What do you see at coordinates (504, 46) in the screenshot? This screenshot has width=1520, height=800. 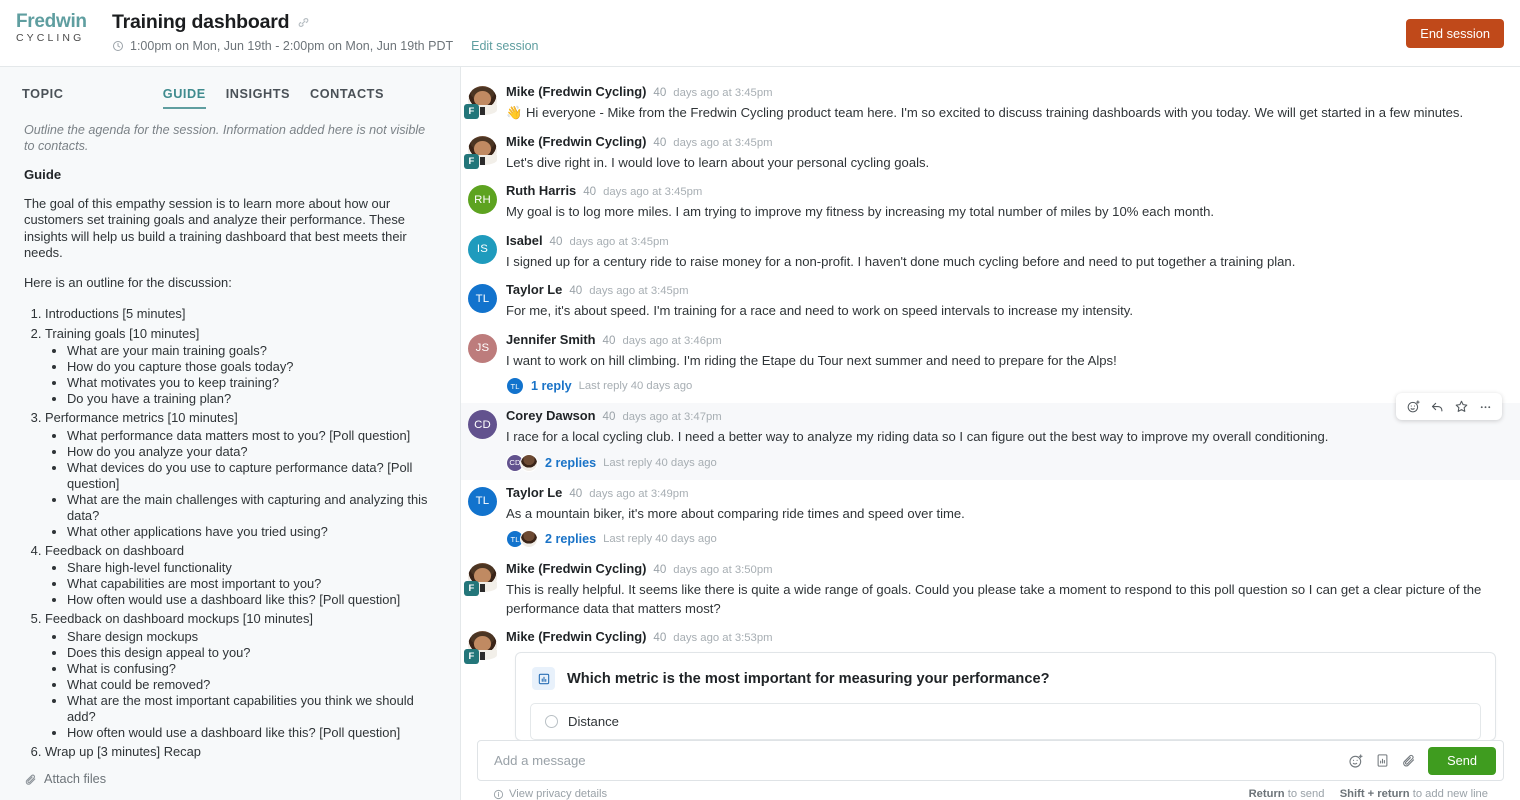 I see `edit-session-link: Edit session` at bounding box center [504, 46].